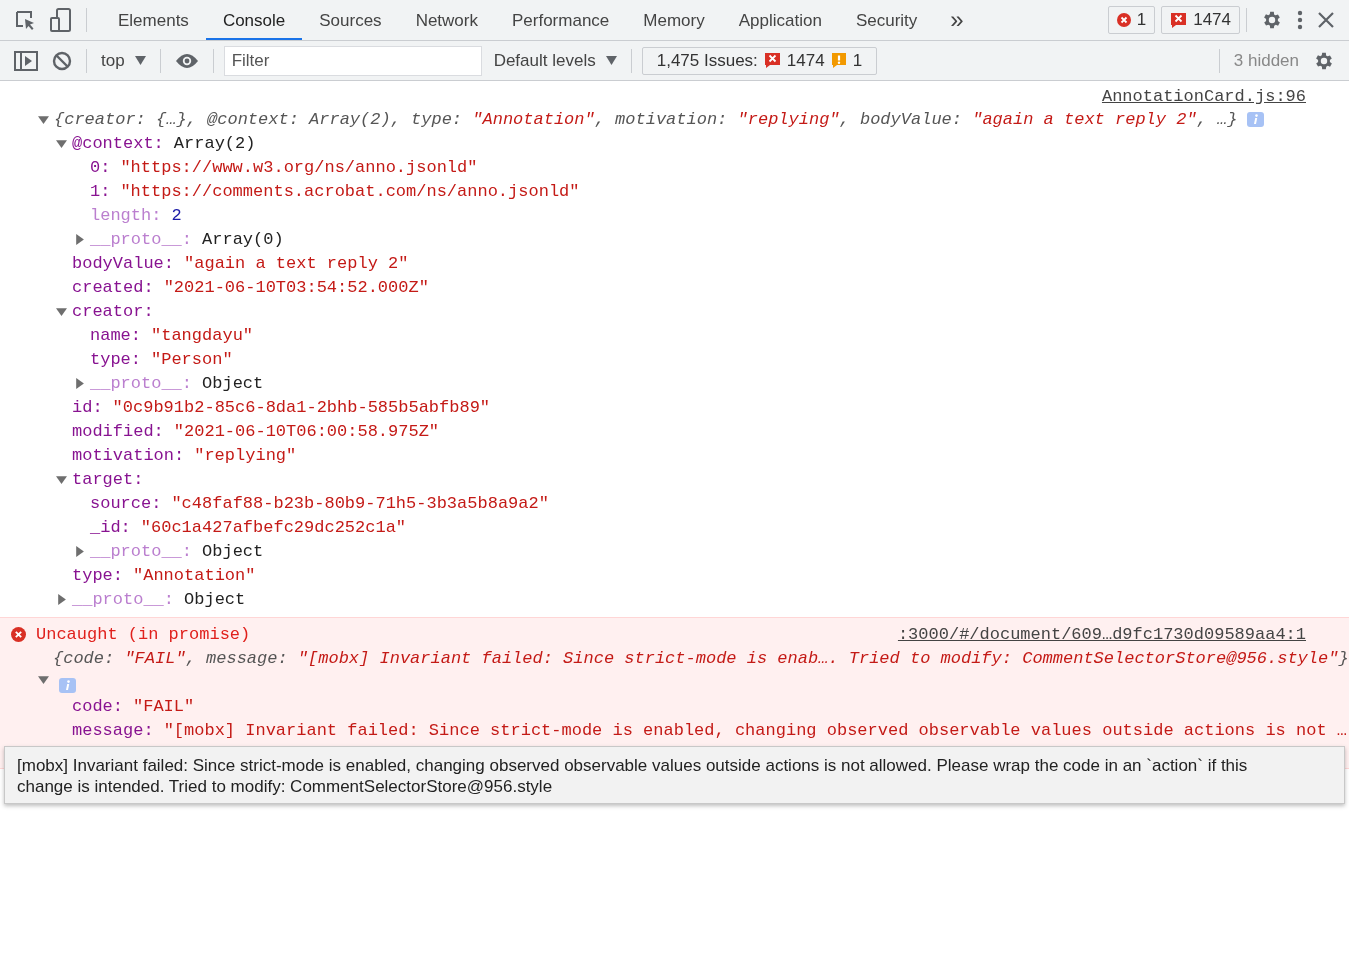 This screenshot has height=966, width=1349. Describe the element at coordinates (1101, 634) in the screenshot. I see `source-link: :3000/#/document/609…d9fc1730d09589aa4:1` at that location.